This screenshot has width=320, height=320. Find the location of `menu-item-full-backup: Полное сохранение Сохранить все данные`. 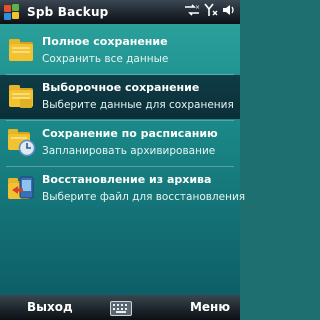

menu-item-full-backup: Полное сохранение Сохранить все данные is located at coordinates (120, 51).